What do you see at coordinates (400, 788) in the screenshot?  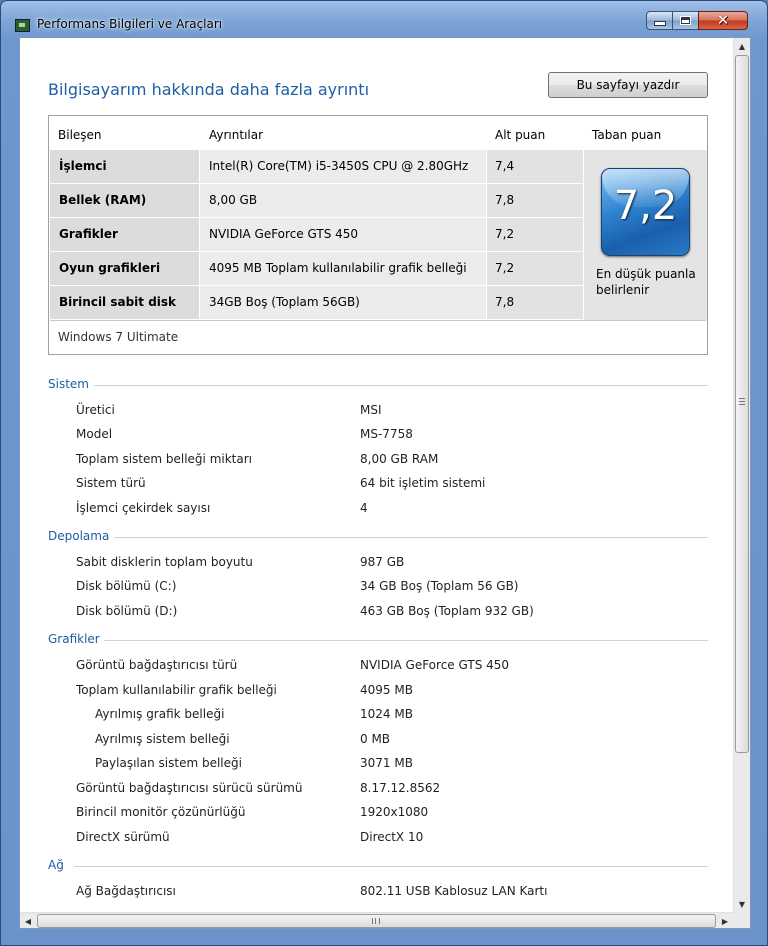 I see `property-value: 8.17.12.8562` at bounding box center [400, 788].